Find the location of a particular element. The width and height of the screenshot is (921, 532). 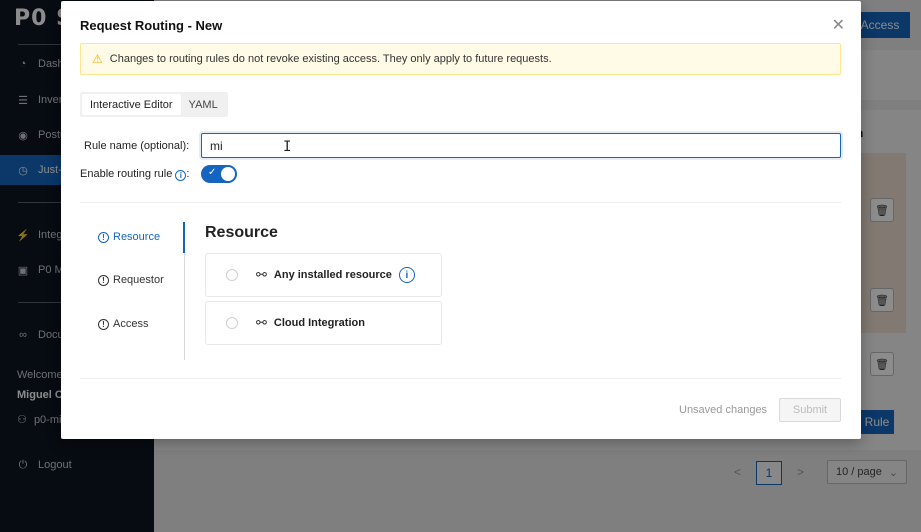

rule-name-label: Rule name (optional): is located at coordinates (137, 146).